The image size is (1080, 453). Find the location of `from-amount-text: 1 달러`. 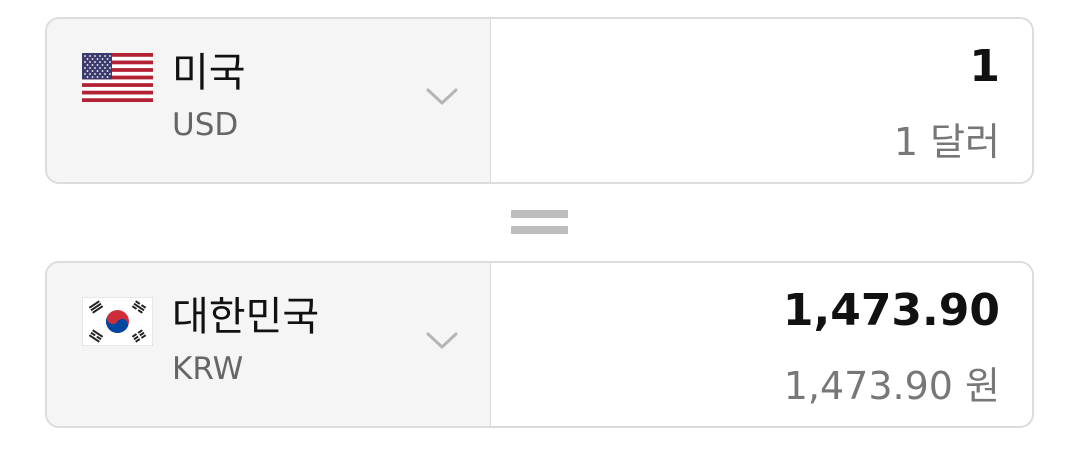

from-amount-text: 1 달러 is located at coordinates (946, 142).